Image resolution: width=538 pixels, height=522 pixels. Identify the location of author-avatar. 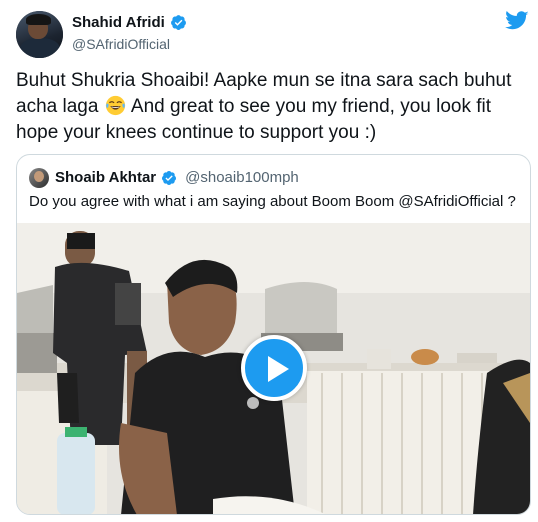
(39, 34).